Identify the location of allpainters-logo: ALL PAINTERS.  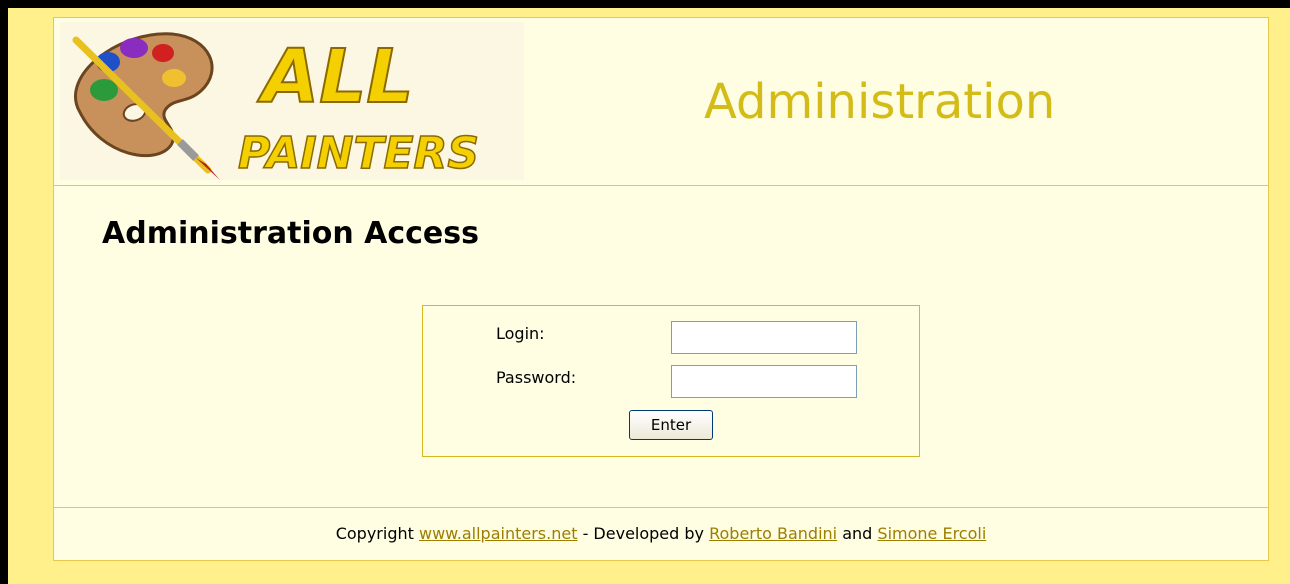
(292, 101).